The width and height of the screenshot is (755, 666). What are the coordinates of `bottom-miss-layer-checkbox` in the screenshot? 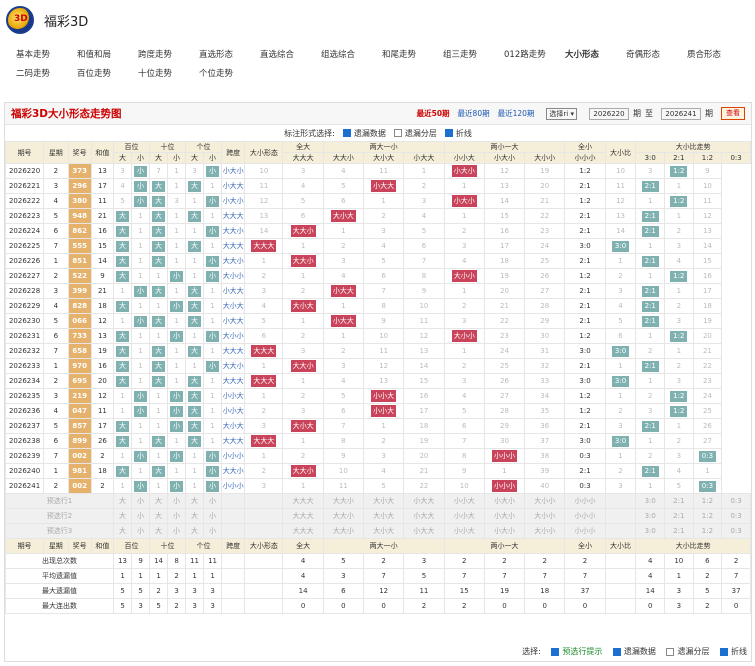 It's located at (670, 651).